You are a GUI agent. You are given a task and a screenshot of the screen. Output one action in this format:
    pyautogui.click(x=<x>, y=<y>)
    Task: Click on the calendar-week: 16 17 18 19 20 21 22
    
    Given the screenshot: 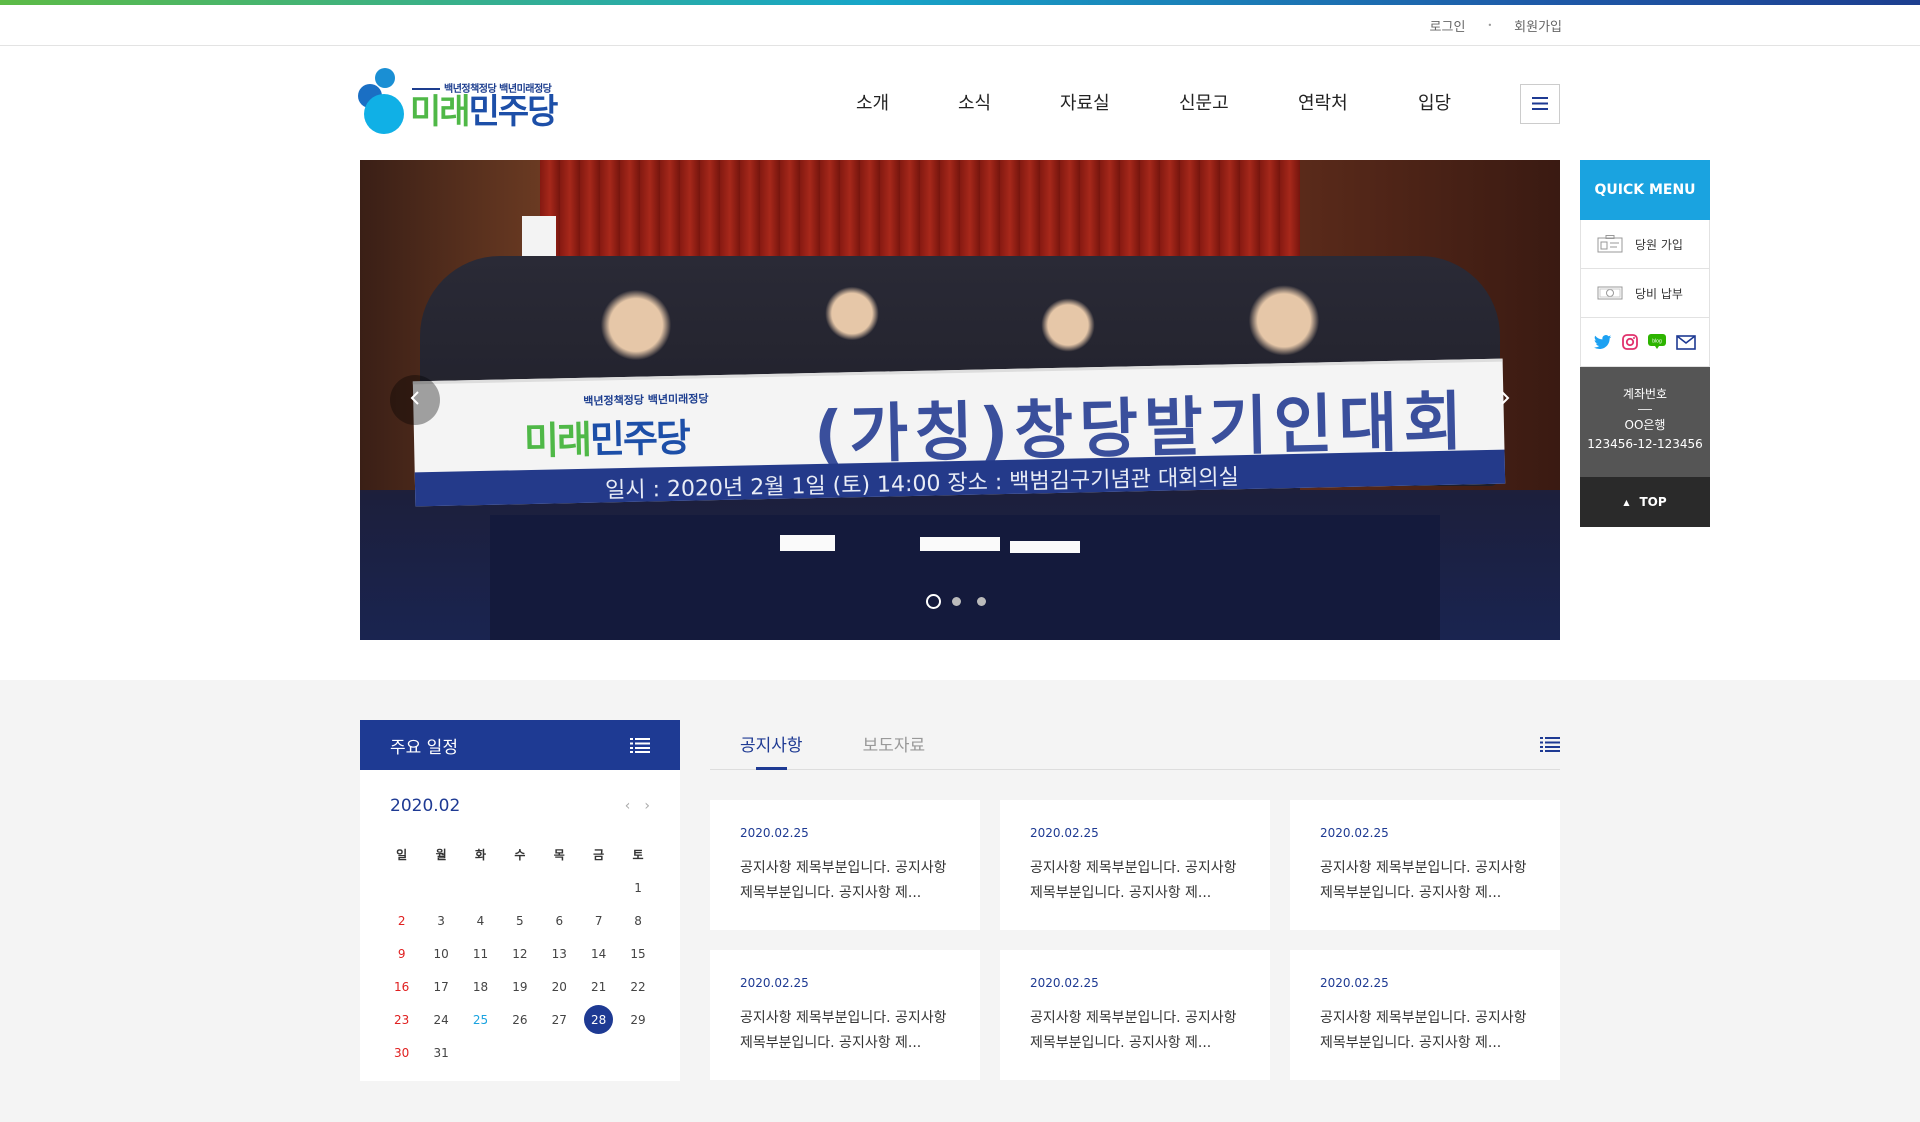 What is the action you would take?
    pyautogui.click(x=520, y=986)
    